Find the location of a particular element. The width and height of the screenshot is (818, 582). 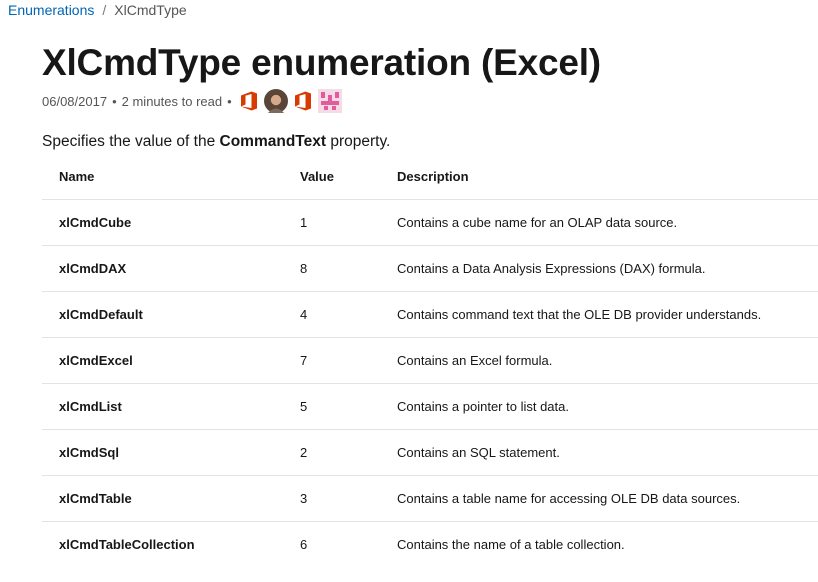

article-metadata: 06/08/2017 • 2 minutes to read • is located at coordinates (193, 101).